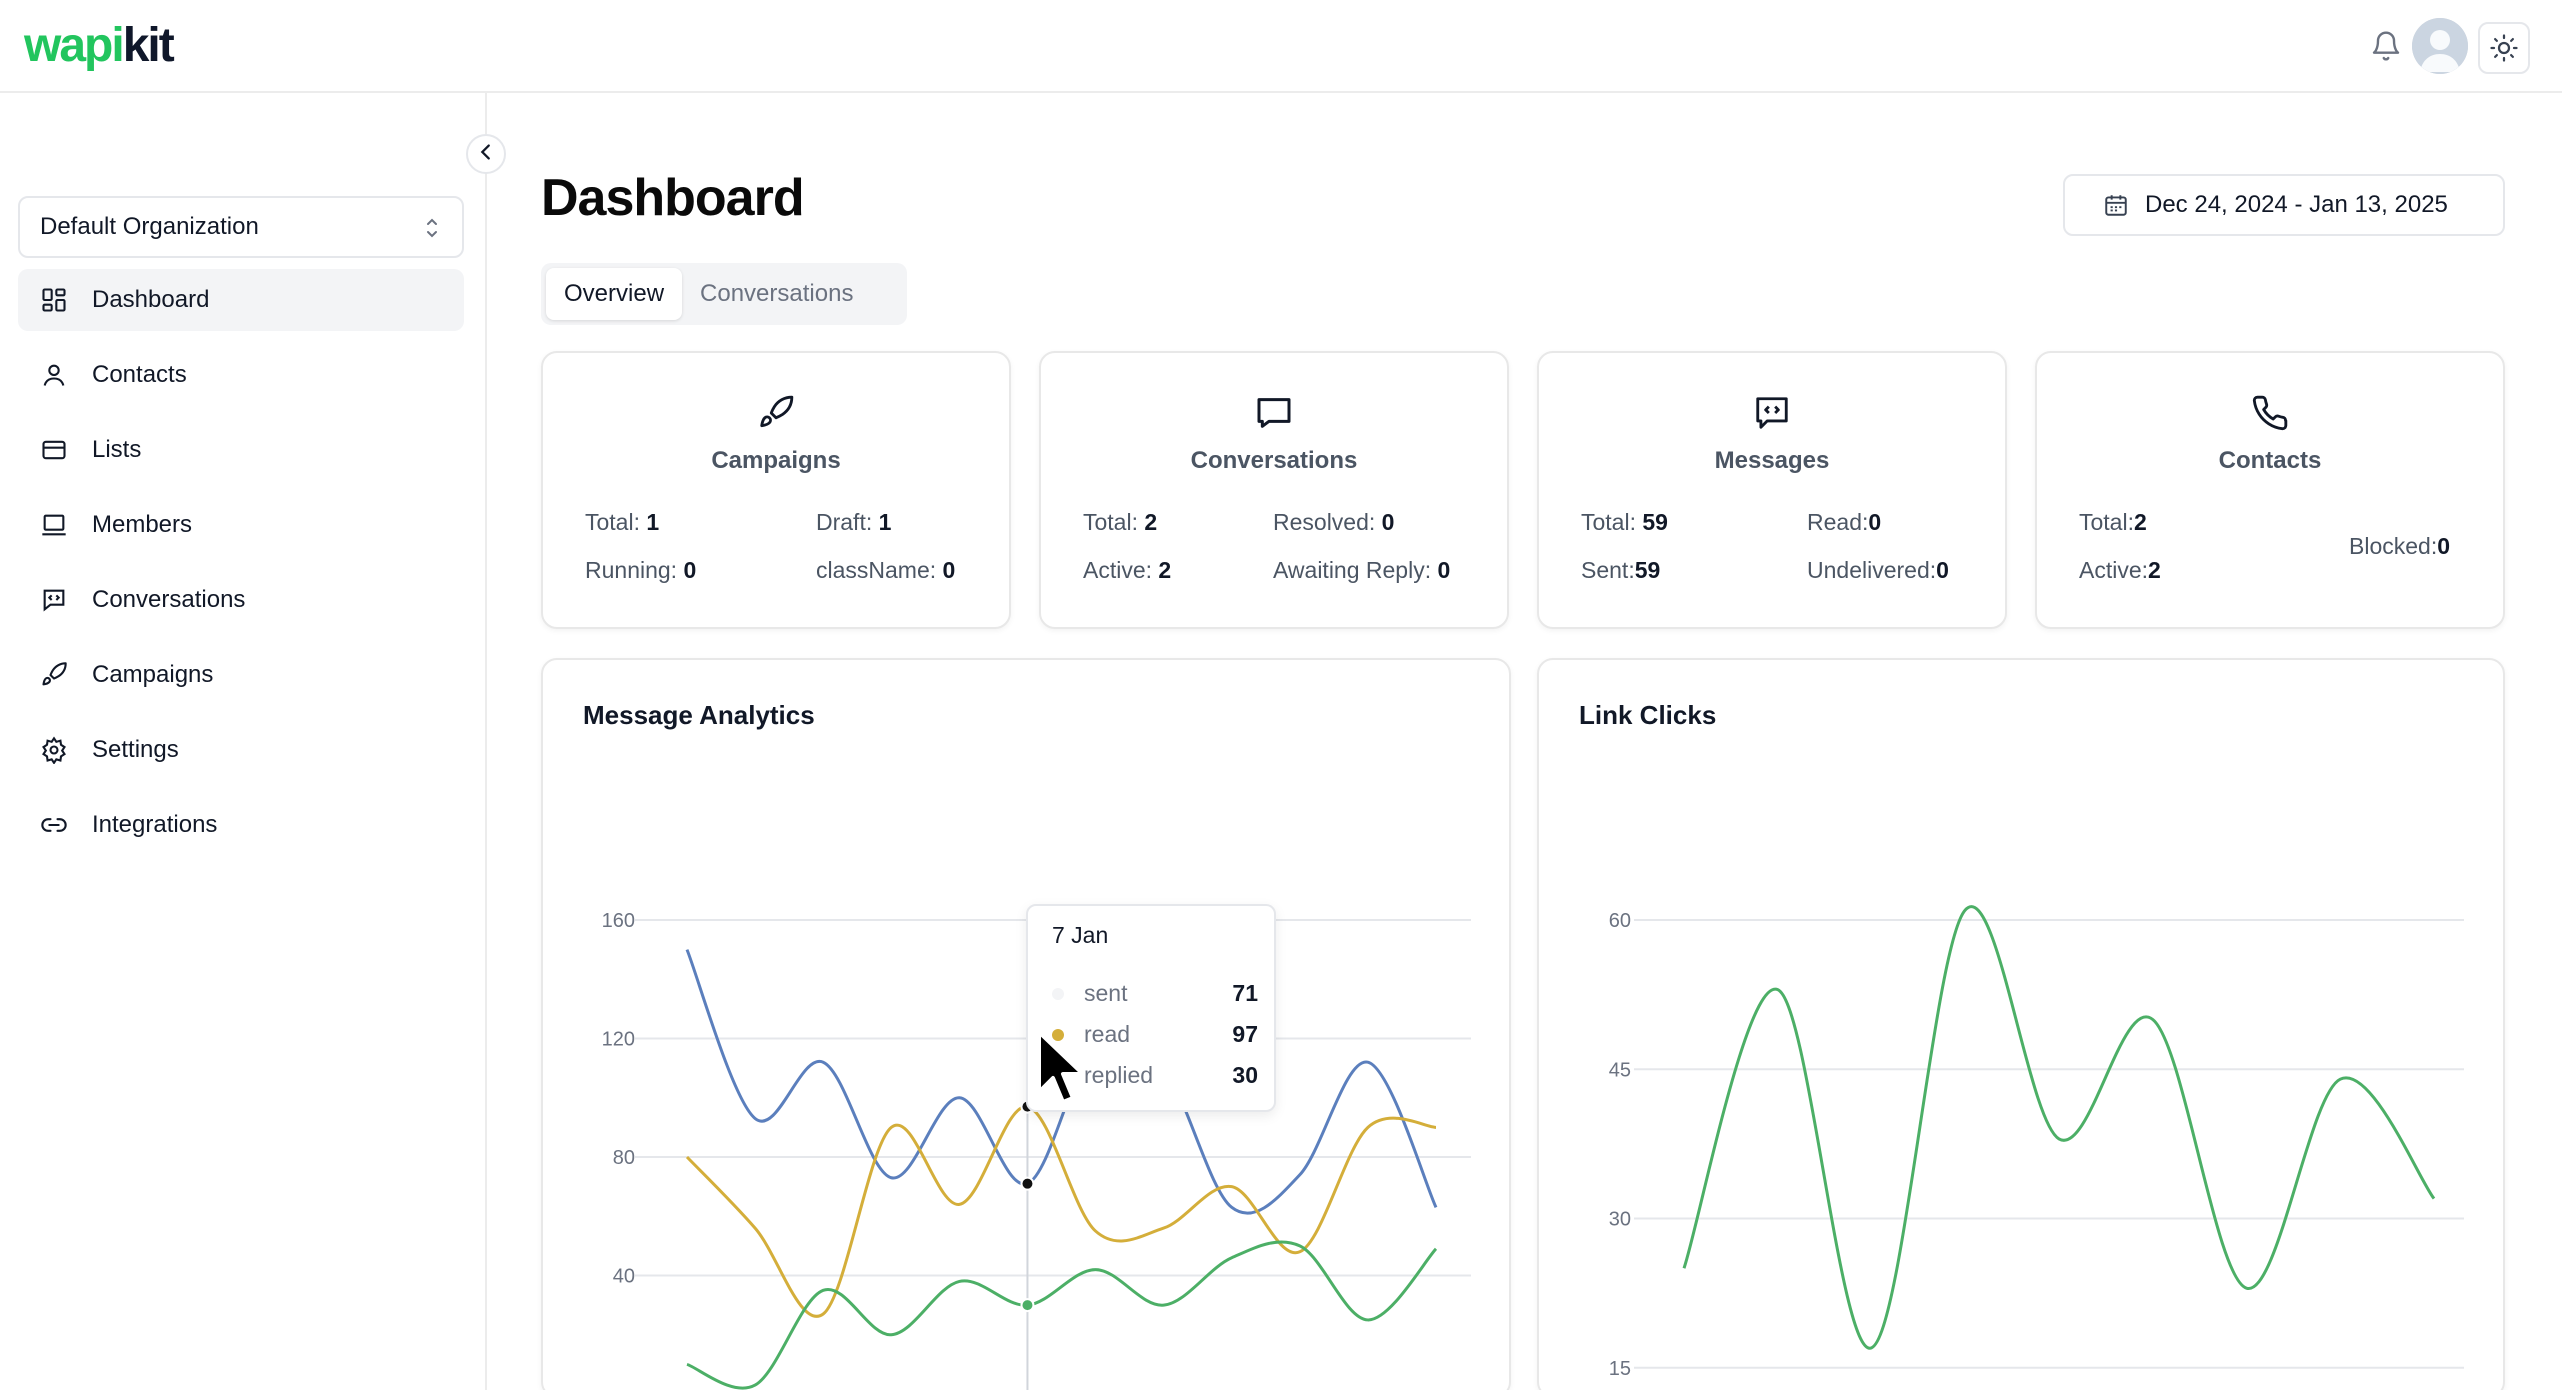  Describe the element at coordinates (2386, 46) in the screenshot. I see `bell-icon` at that location.